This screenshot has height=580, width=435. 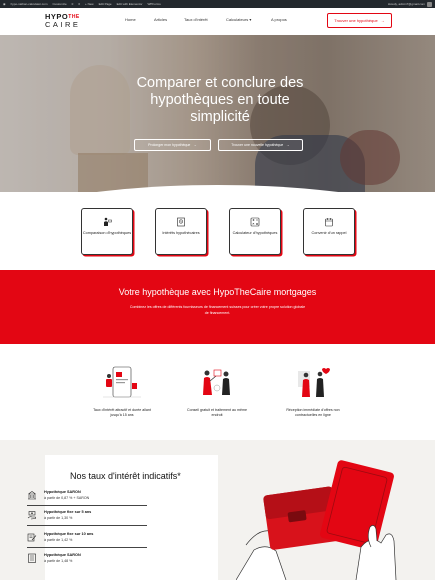 I want to click on rate-name: Hypothèque fixe sur 5 ans, so click(x=68, y=512).